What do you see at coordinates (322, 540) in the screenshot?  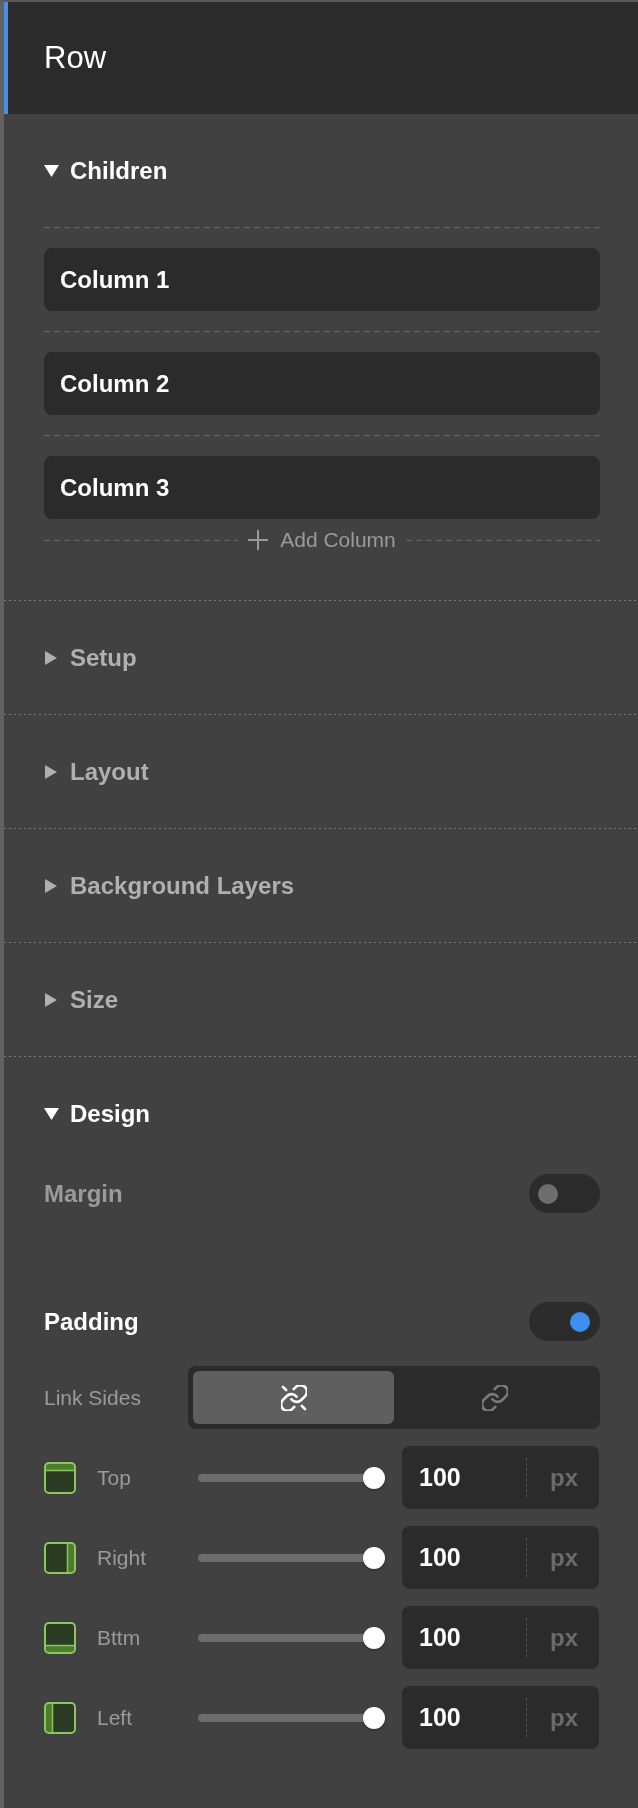 I see `add-column-button: Add Column` at bounding box center [322, 540].